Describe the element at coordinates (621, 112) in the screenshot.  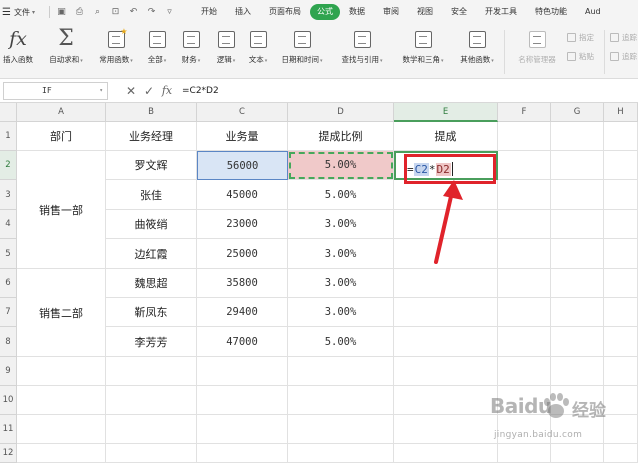
I see `column-header-h: H` at that location.